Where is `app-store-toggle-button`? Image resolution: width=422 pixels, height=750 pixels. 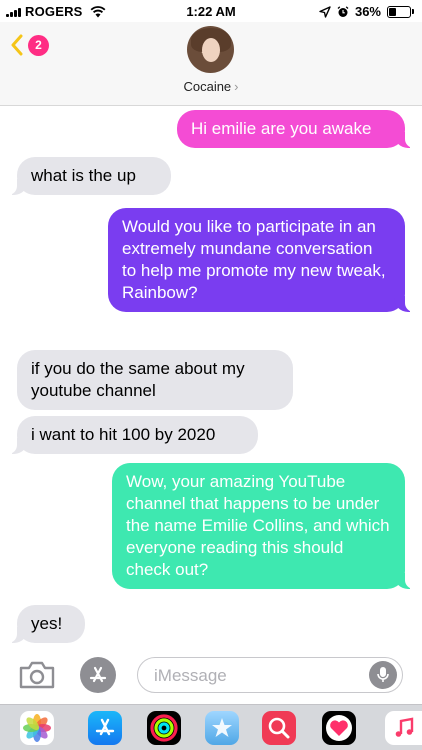
app-store-toggle-button is located at coordinates (98, 675).